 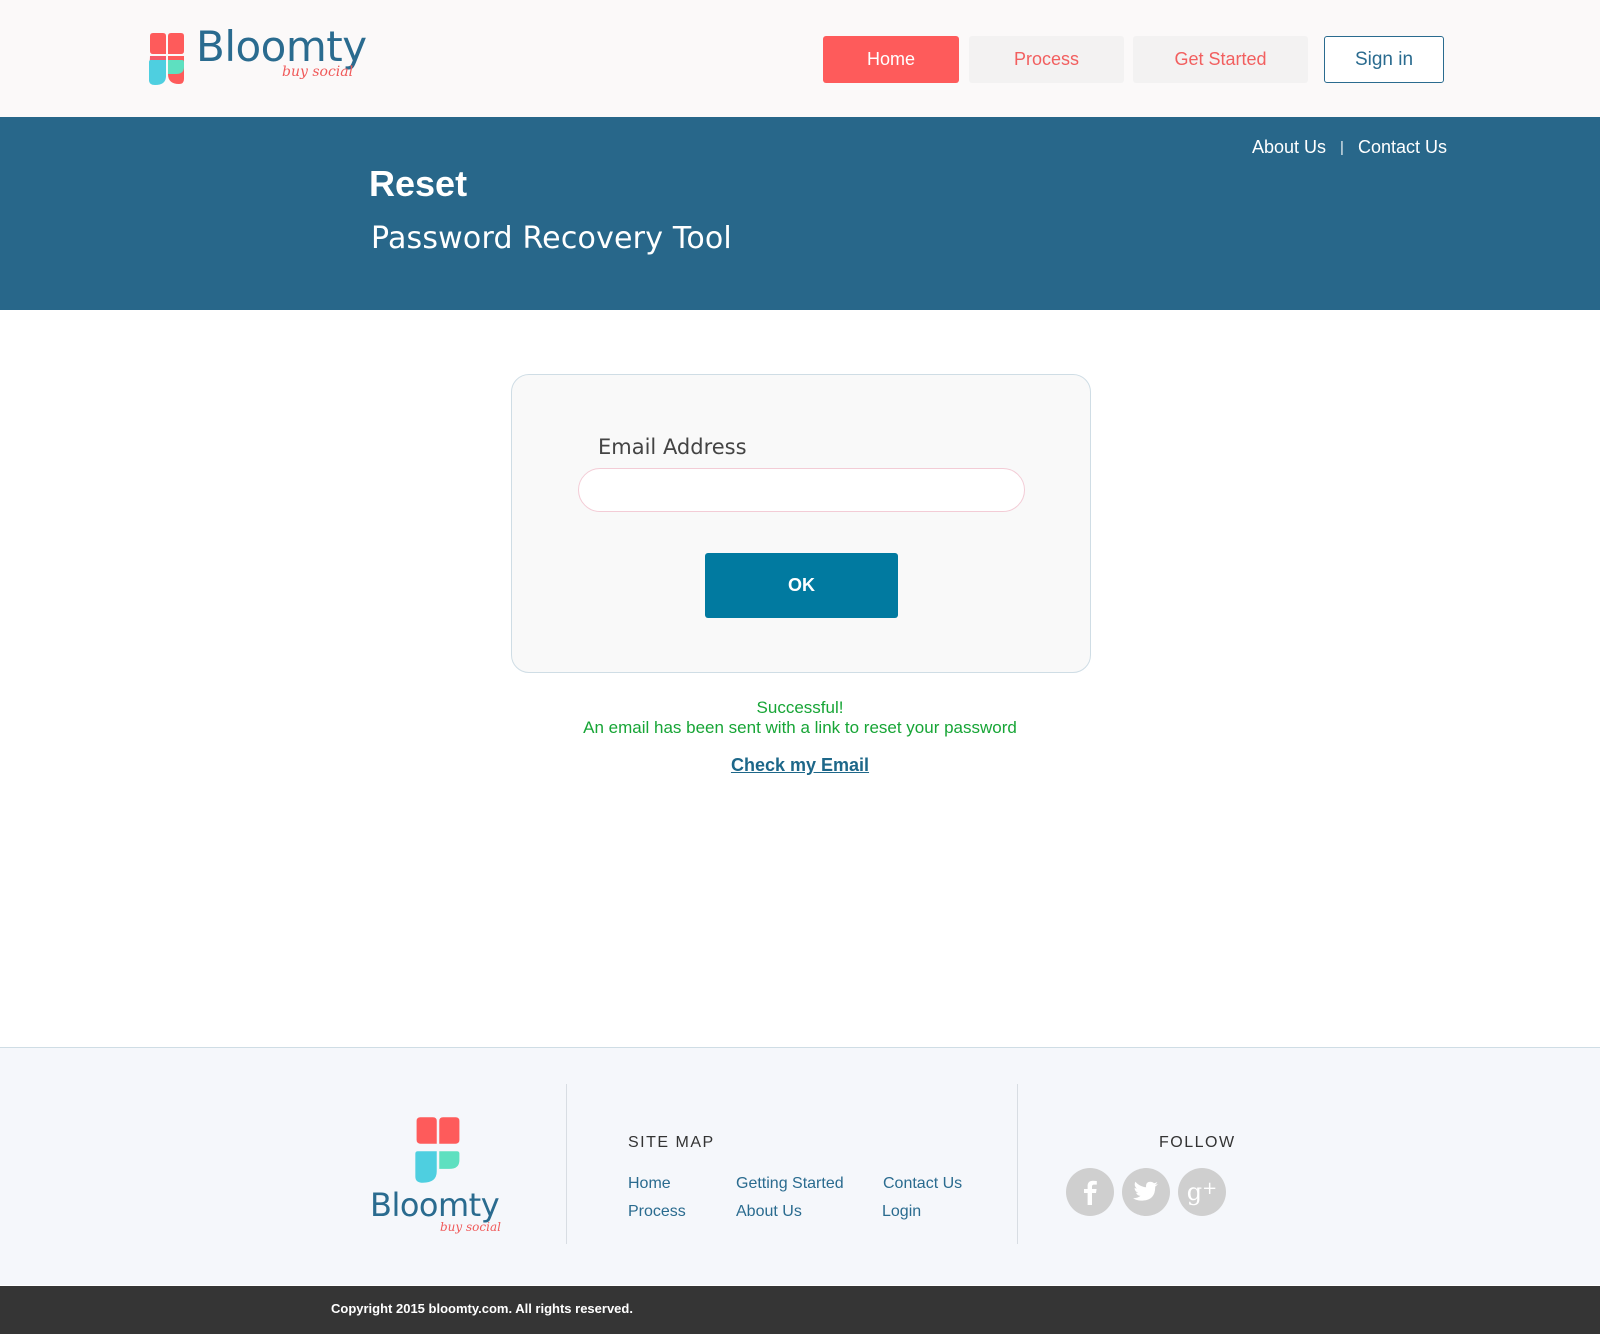 What do you see at coordinates (801, 585) in the screenshot?
I see `ok-button: OK` at bounding box center [801, 585].